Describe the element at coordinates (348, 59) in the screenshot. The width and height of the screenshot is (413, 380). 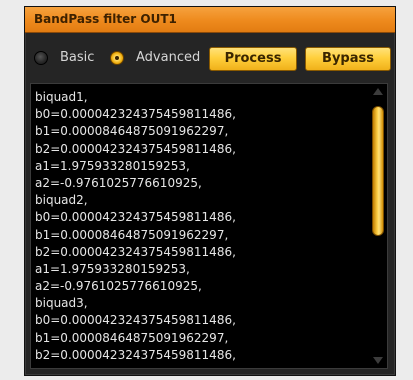
I see `bypass-button: Bypass` at that location.